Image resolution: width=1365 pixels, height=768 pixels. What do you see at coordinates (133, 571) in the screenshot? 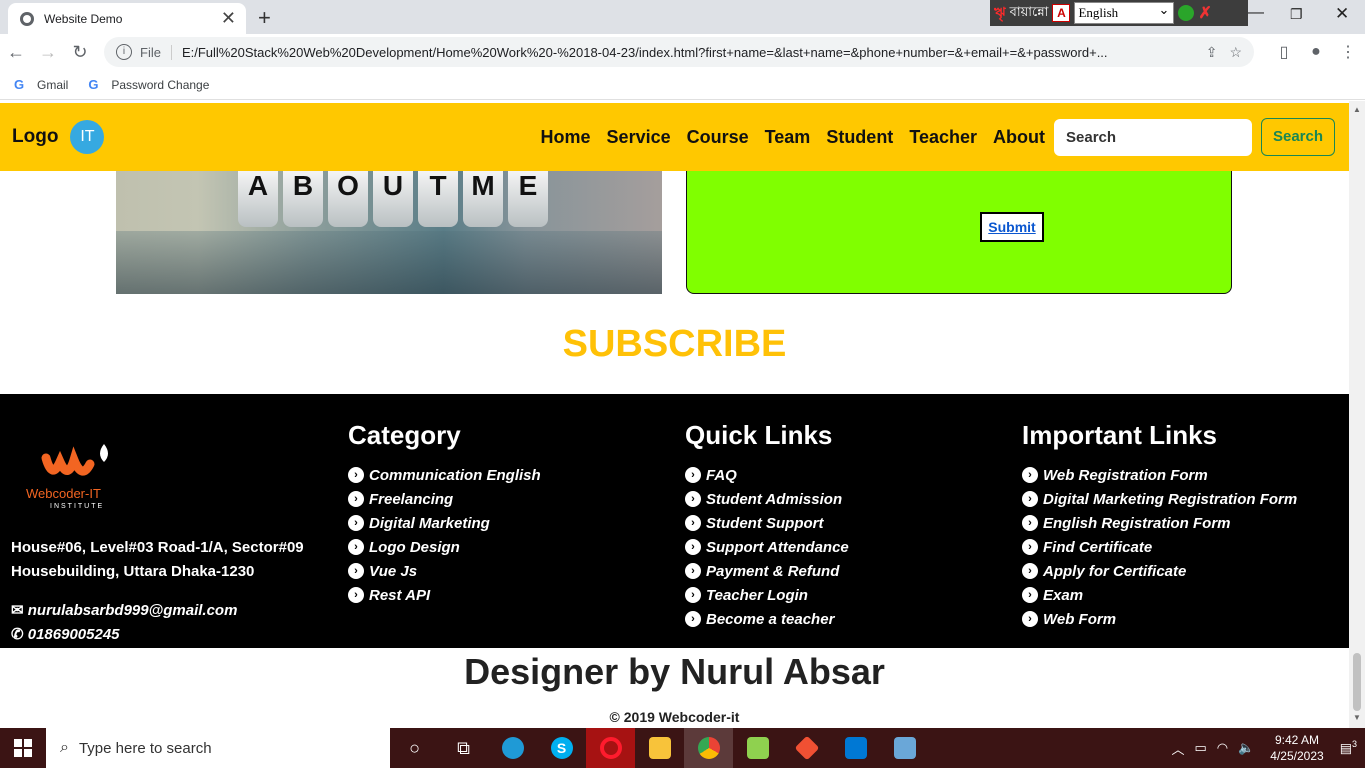
I see `address-line: Housebuilding, Uttara Dhaka-1230` at bounding box center [133, 571].